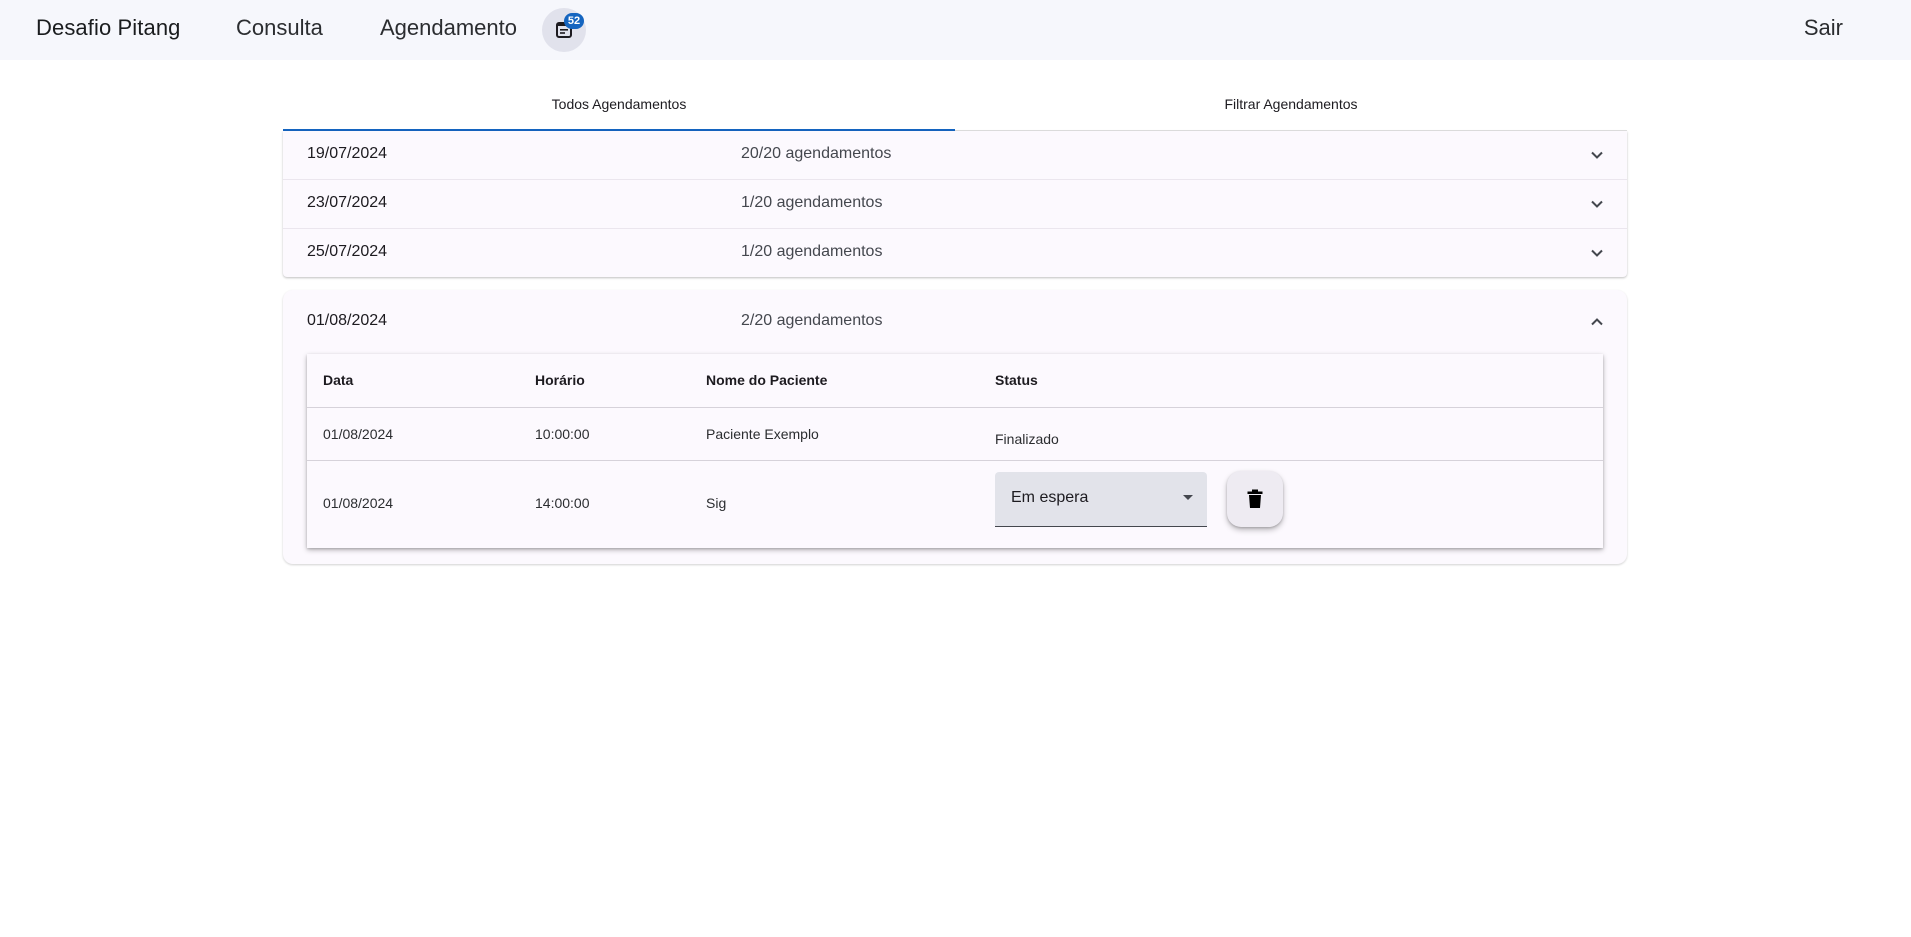  Describe the element at coordinates (574, 21) in the screenshot. I see `notification-badge: 52` at that location.